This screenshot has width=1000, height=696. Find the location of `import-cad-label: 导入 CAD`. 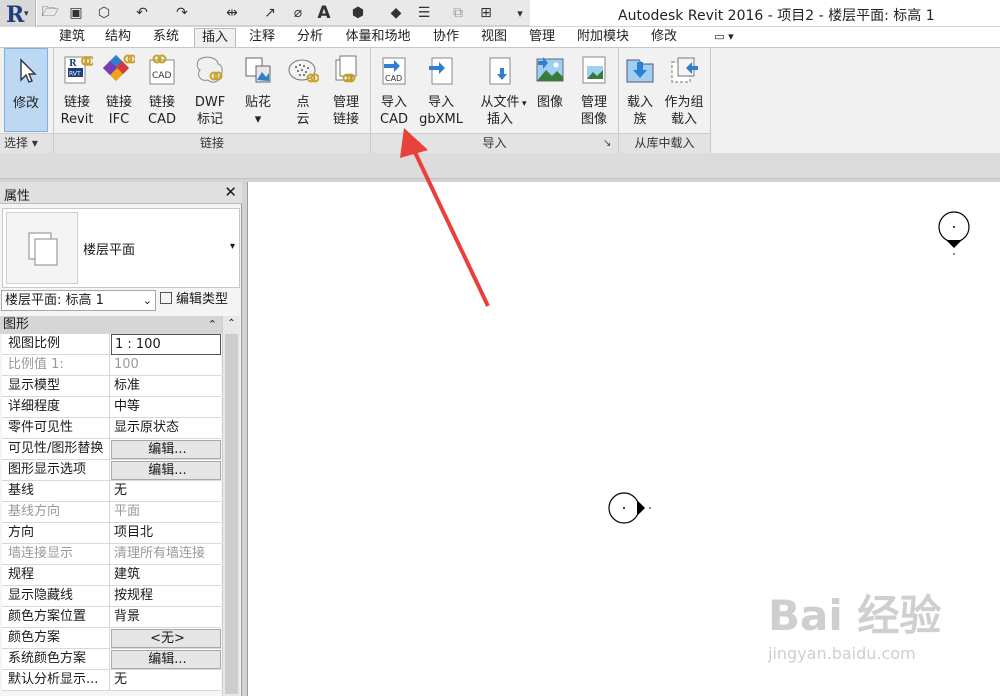

import-cad-label: 导入 CAD is located at coordinates (394, 111).